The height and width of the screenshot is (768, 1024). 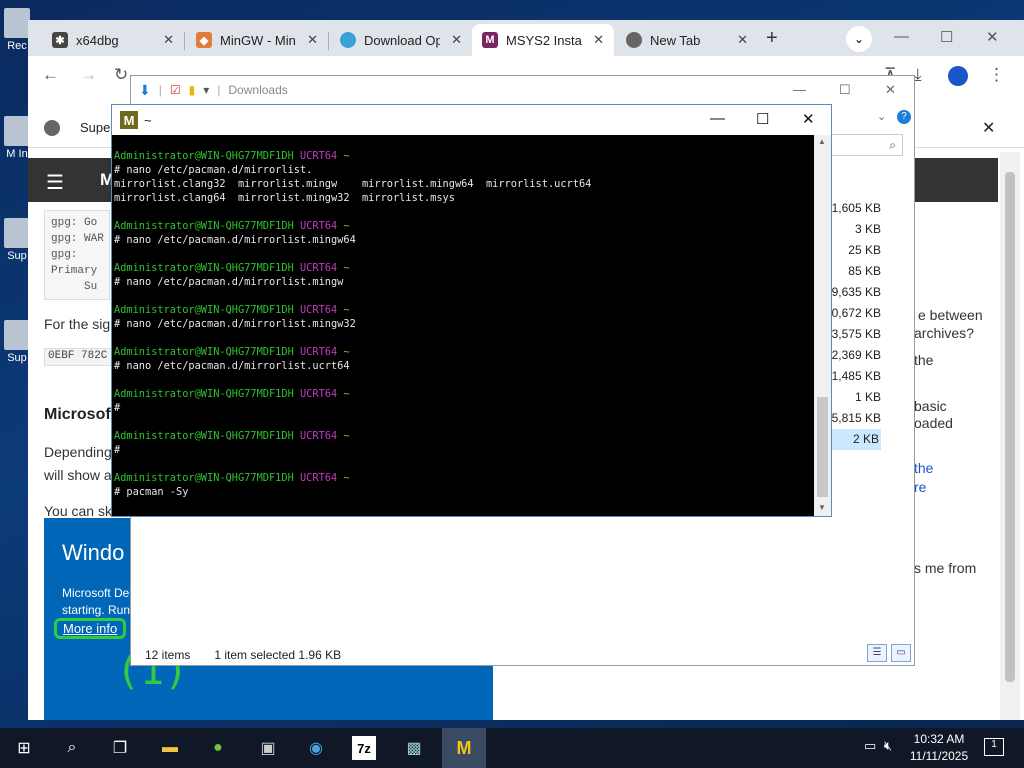 I want to click on terminal-scrollbar: ▲ ▼, so click(x=822, y=325).